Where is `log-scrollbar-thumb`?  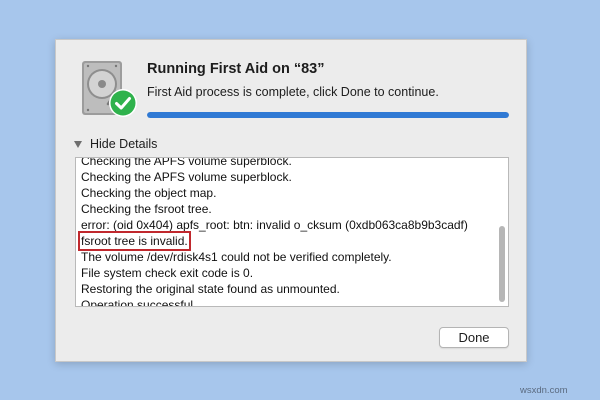
log-scrollbar-thumb is located at coordinates (502, 264).